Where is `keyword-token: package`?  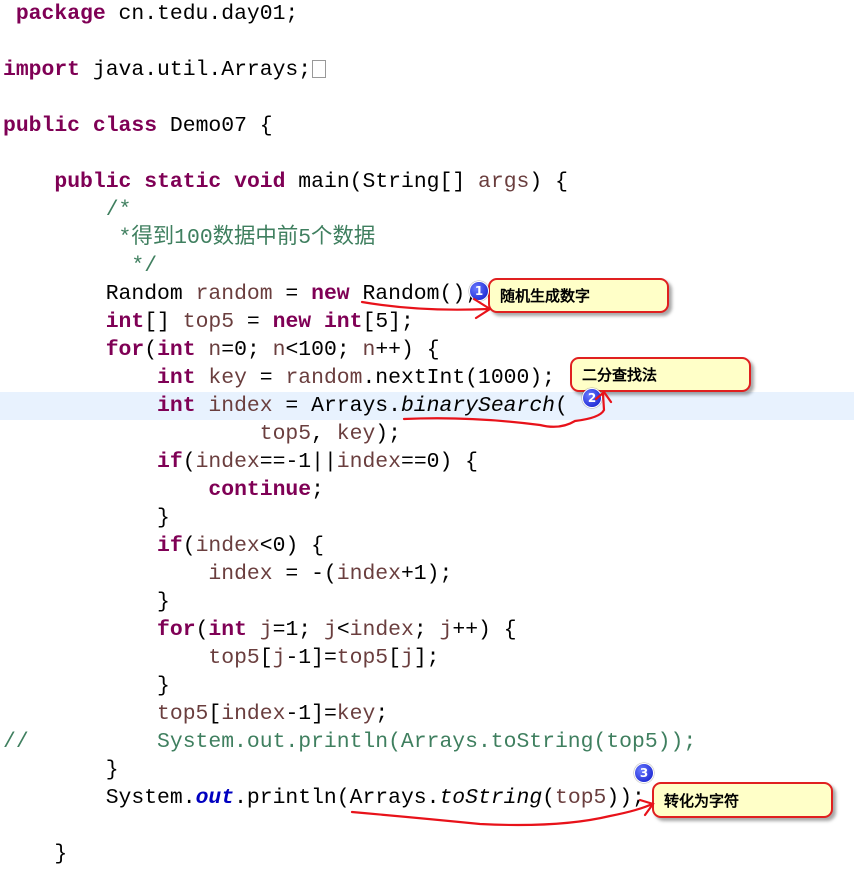
keyword-token: package is located at coordinates (60, 14).